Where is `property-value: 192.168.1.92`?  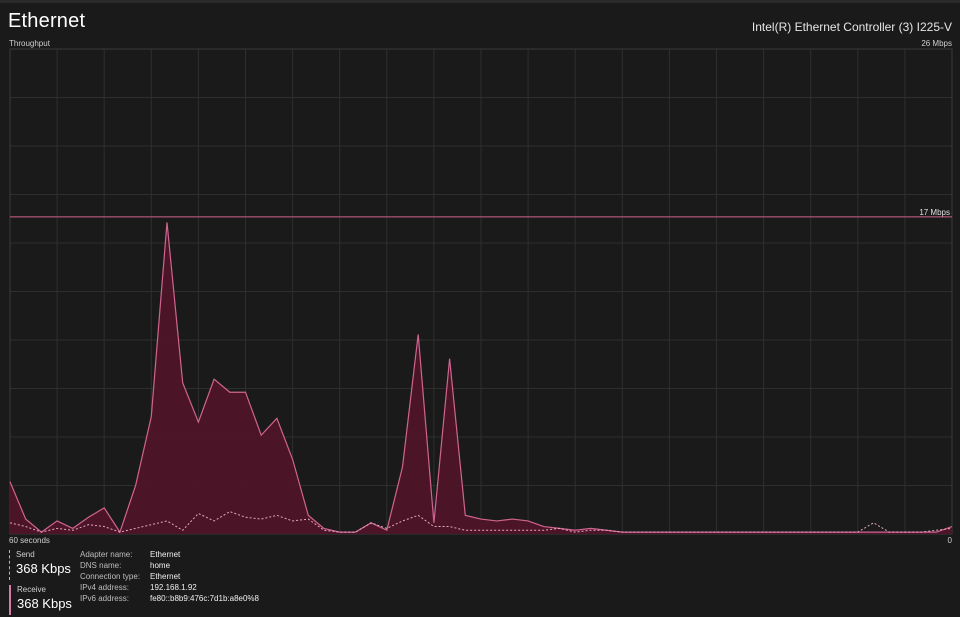
property-value: 192.168.1.92 is located at coordinates (173, 587).